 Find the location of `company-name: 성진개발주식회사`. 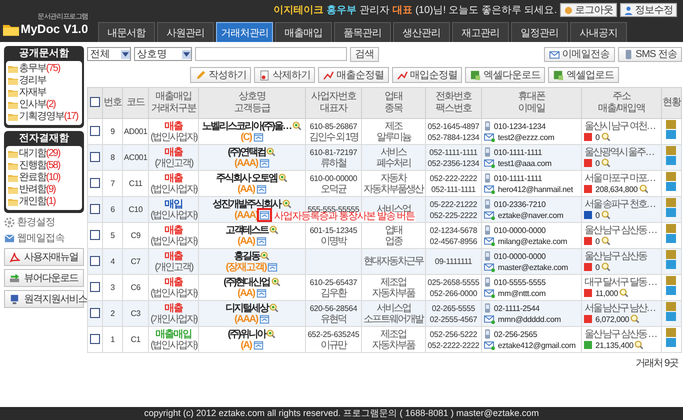

company-name: 성진개발주식회사 is located at coordinates (246, 204).